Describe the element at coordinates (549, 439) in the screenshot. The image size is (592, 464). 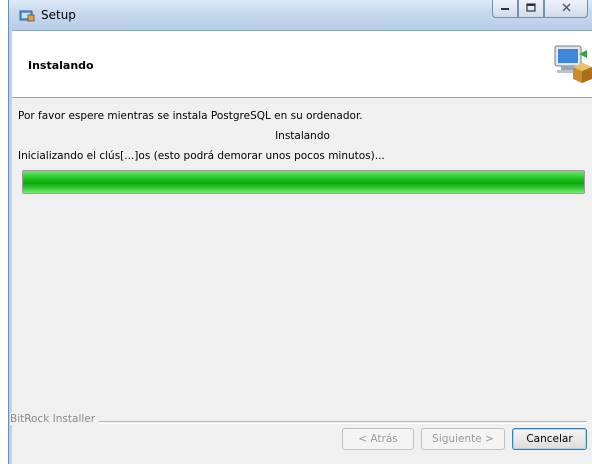
I see `cancel-button: Cancelar` at that location.